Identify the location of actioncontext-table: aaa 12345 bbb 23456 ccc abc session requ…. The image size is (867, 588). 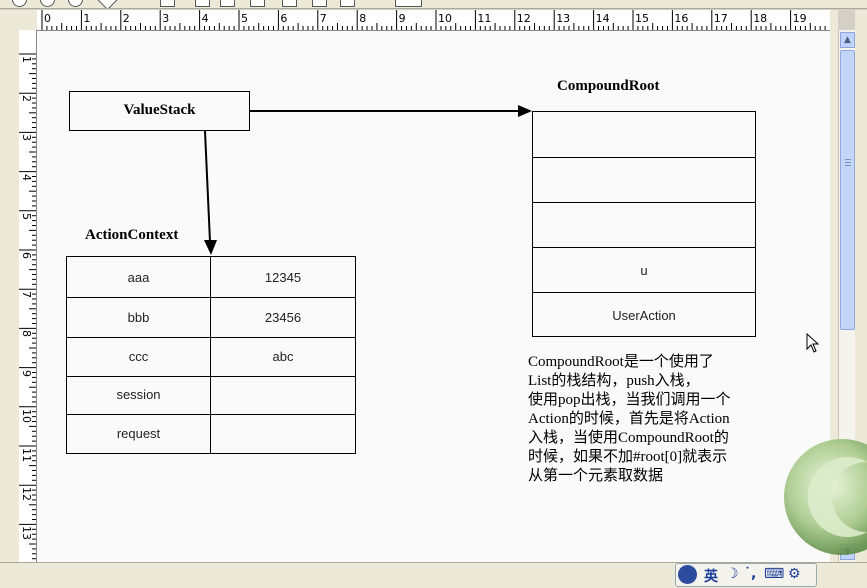
(211, 355).